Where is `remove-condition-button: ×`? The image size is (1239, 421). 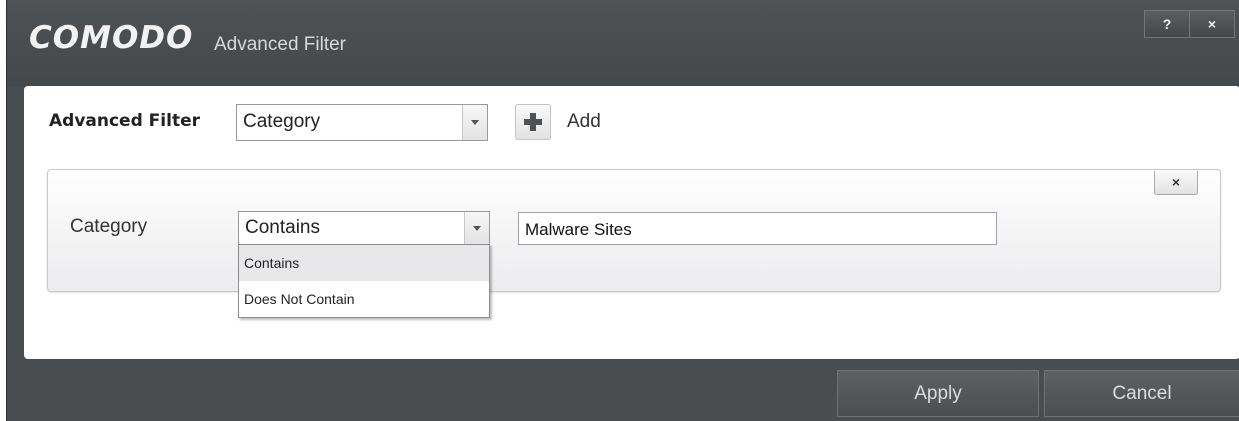
remove-condition-button: × is located at coordinates (1176, 183).